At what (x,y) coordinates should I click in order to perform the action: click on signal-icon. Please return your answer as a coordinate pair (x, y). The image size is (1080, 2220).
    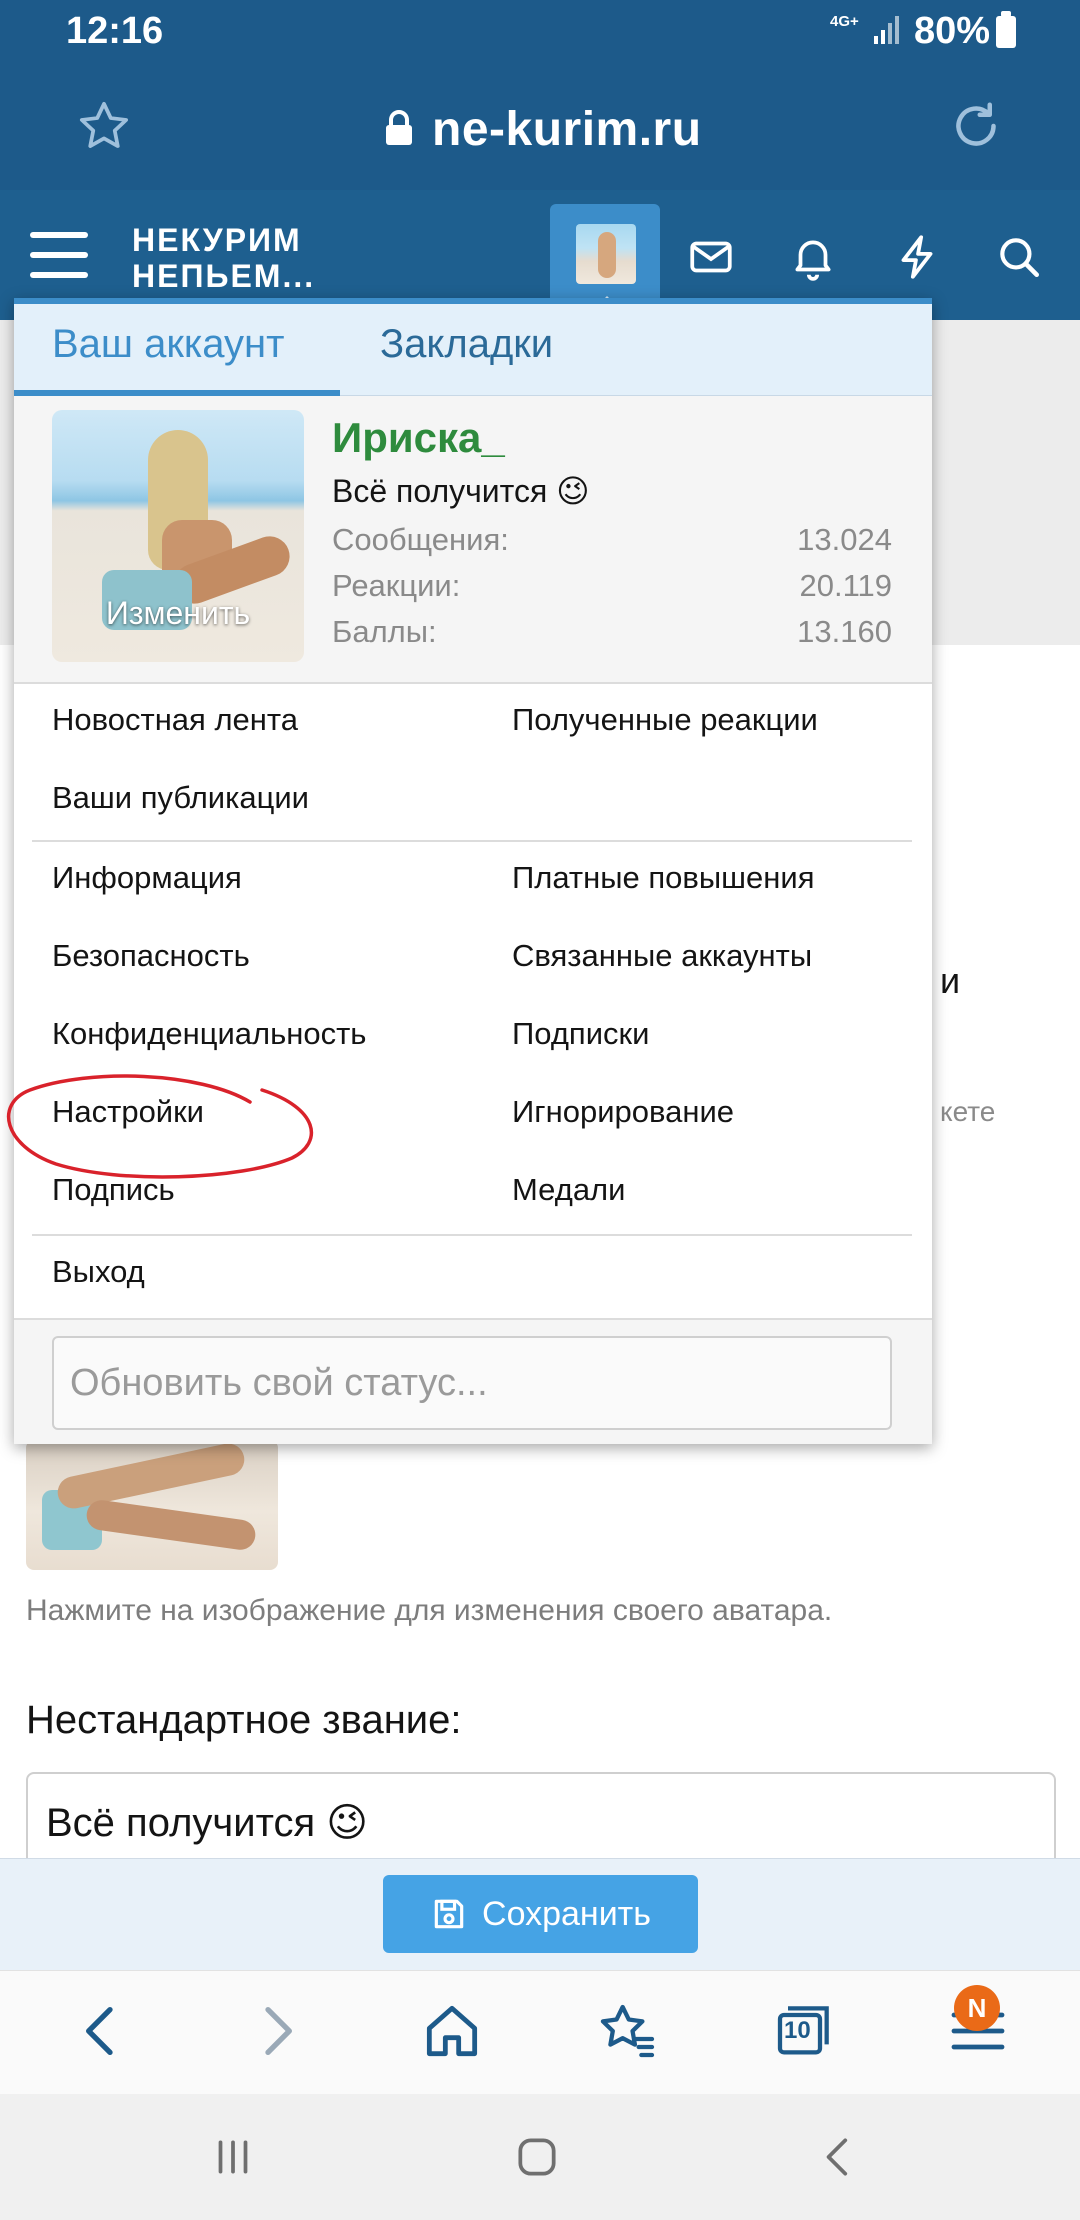
    Looking at the image, I should click on (886, 30).